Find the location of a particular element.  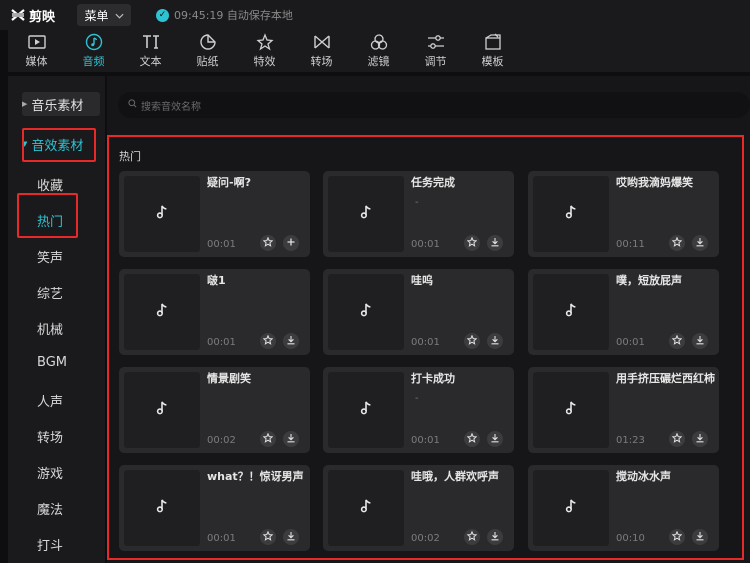

audio-icon is located at coordinates (93, 42).